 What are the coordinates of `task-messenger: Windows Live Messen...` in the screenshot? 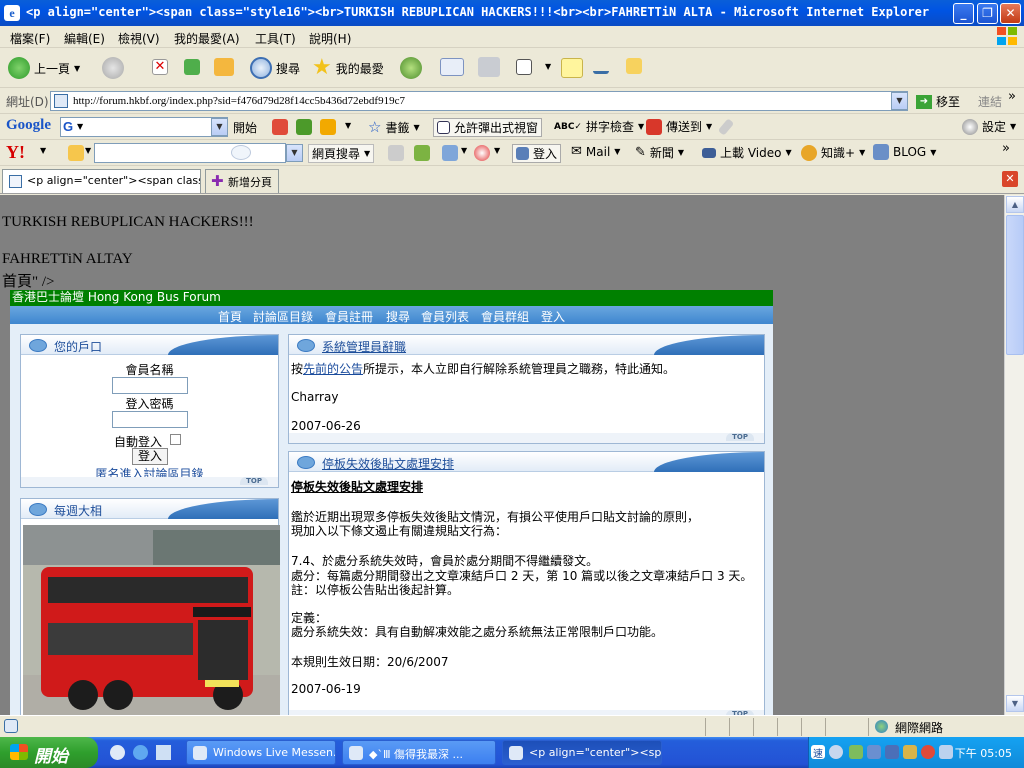 It's located at (261, 752).